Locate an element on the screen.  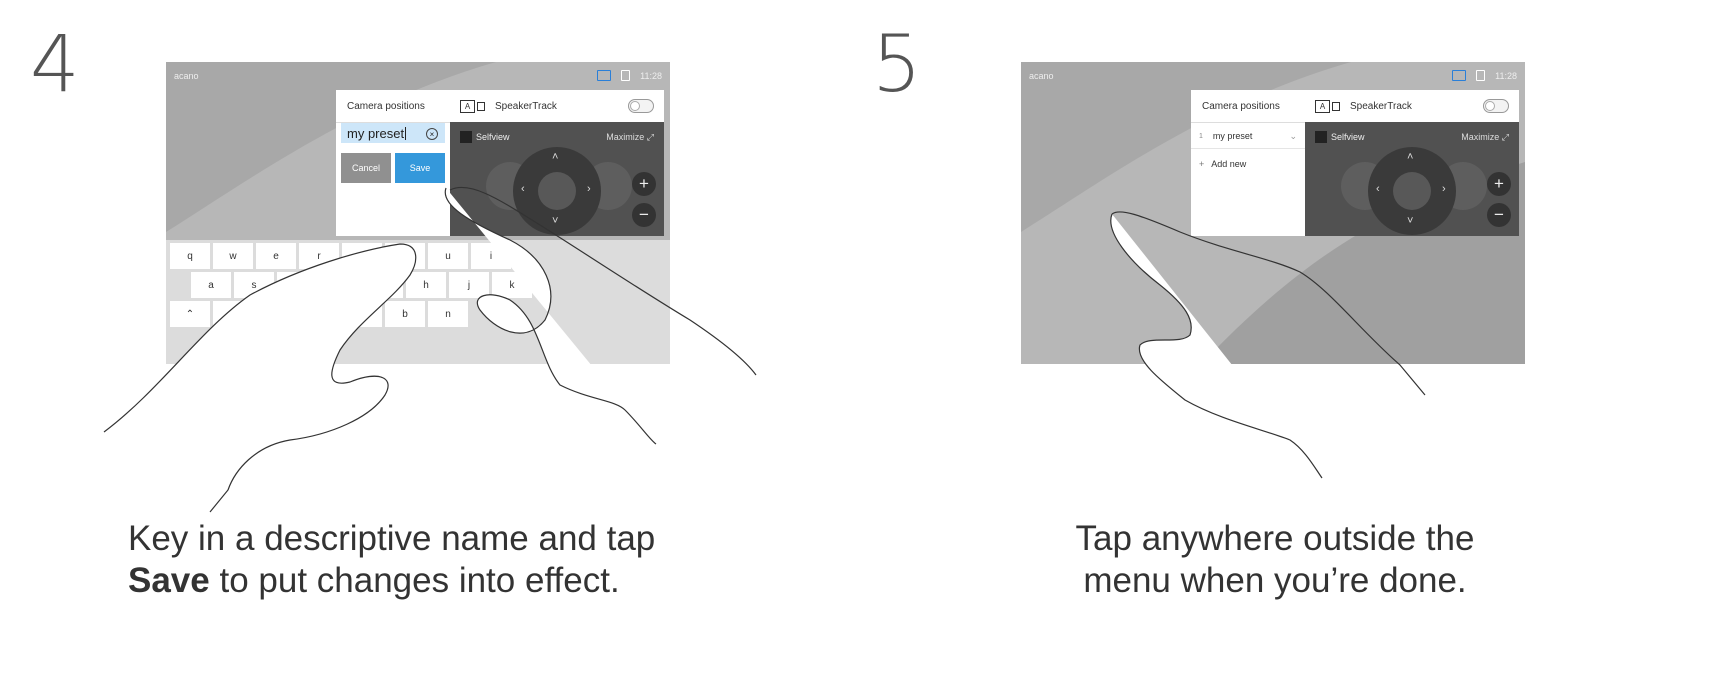
typing-right-hand-finger is located at coordinates (550, 316).